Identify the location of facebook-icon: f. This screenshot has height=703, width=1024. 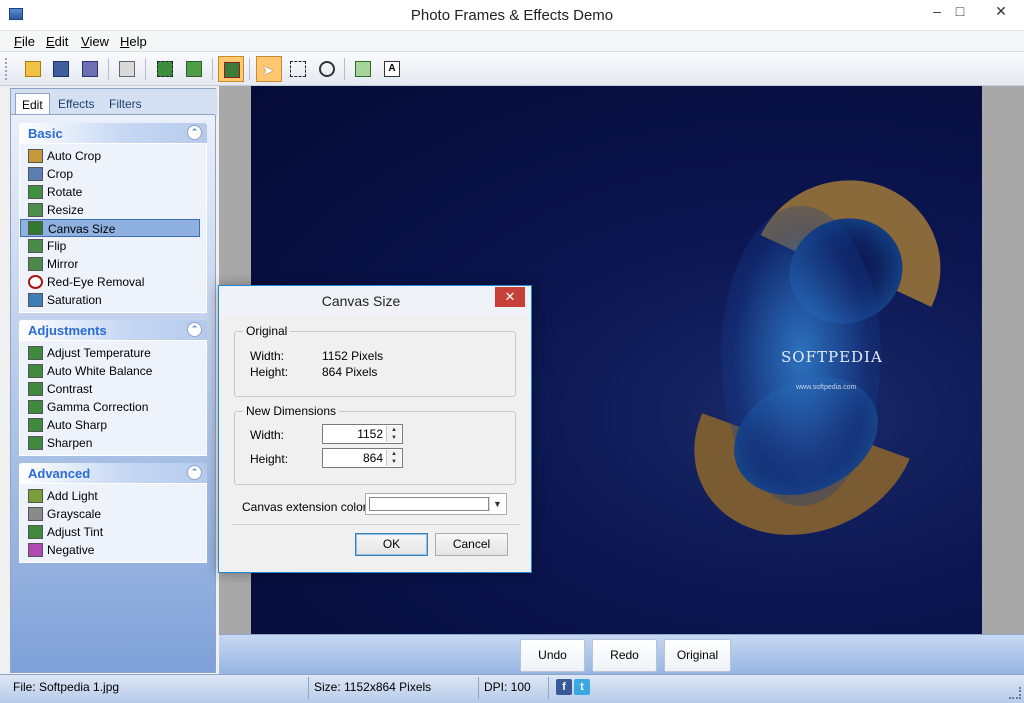
(564, 687).